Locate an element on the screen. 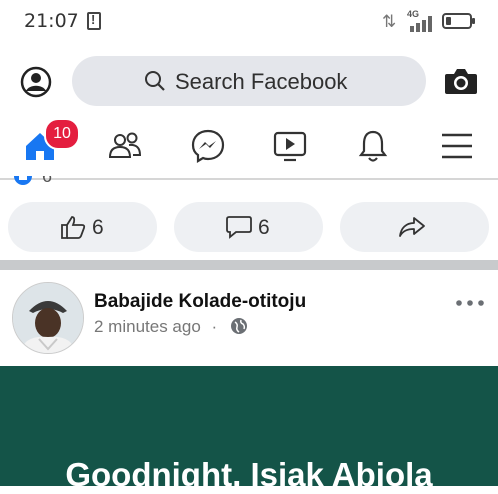  camera-icon is located at coordinates (461, 81).